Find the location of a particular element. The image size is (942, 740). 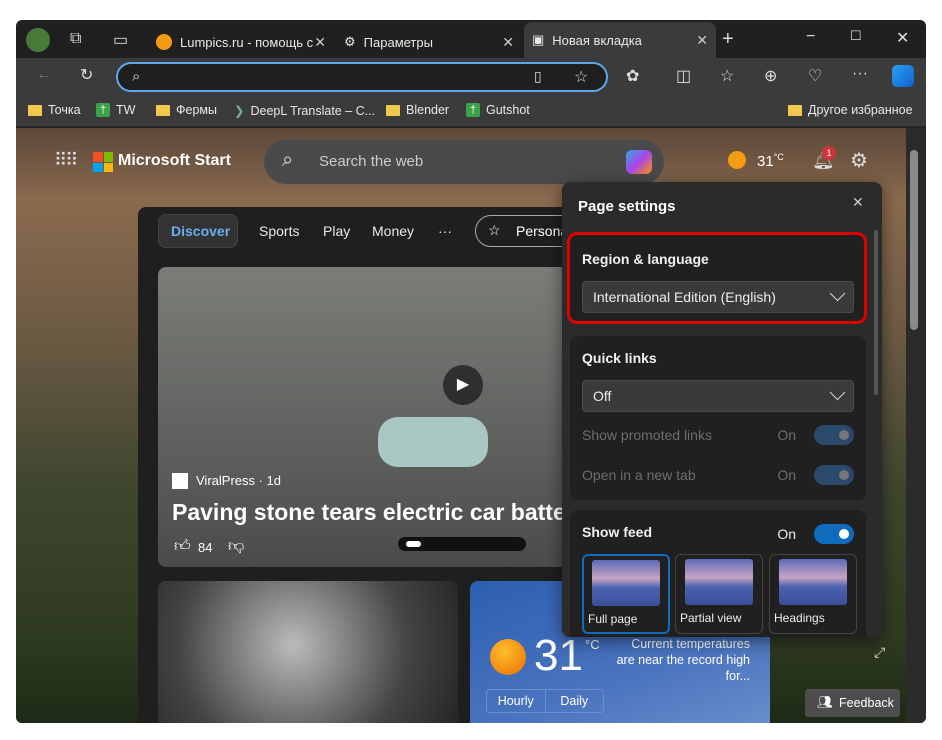

refresh-icon: ↻ is located at coordinates (86, 75).